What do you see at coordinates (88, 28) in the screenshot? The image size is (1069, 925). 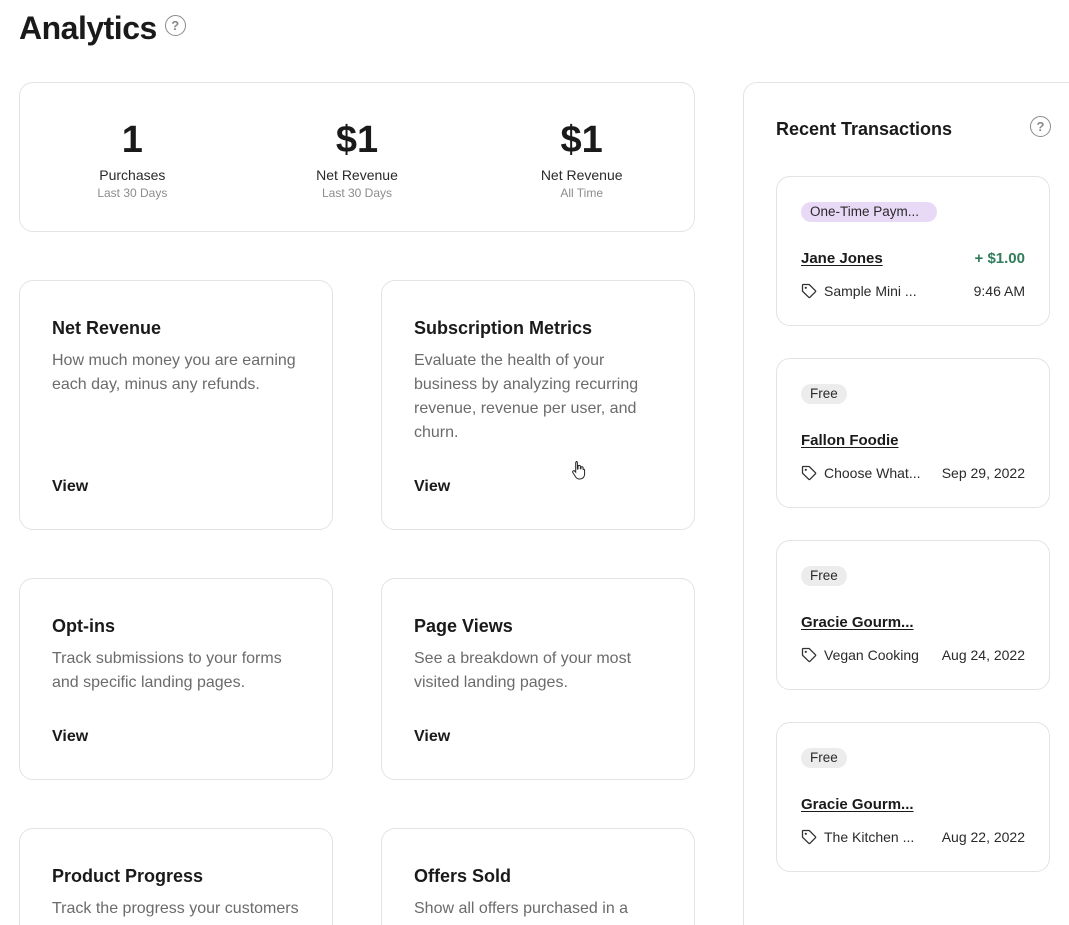 I see `page-title: Analytics` at bounding box center [88, 28].